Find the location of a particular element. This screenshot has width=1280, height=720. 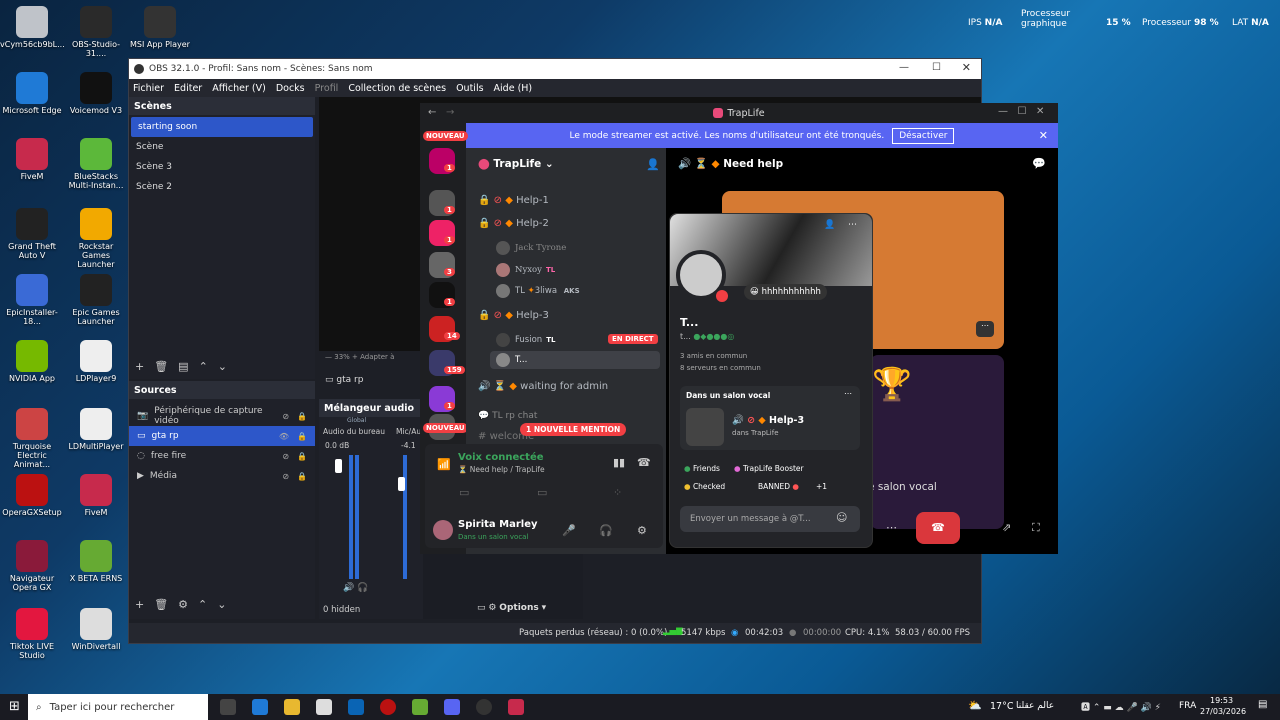

settings-icon: ⚙ is located at coordinates (642, 530).